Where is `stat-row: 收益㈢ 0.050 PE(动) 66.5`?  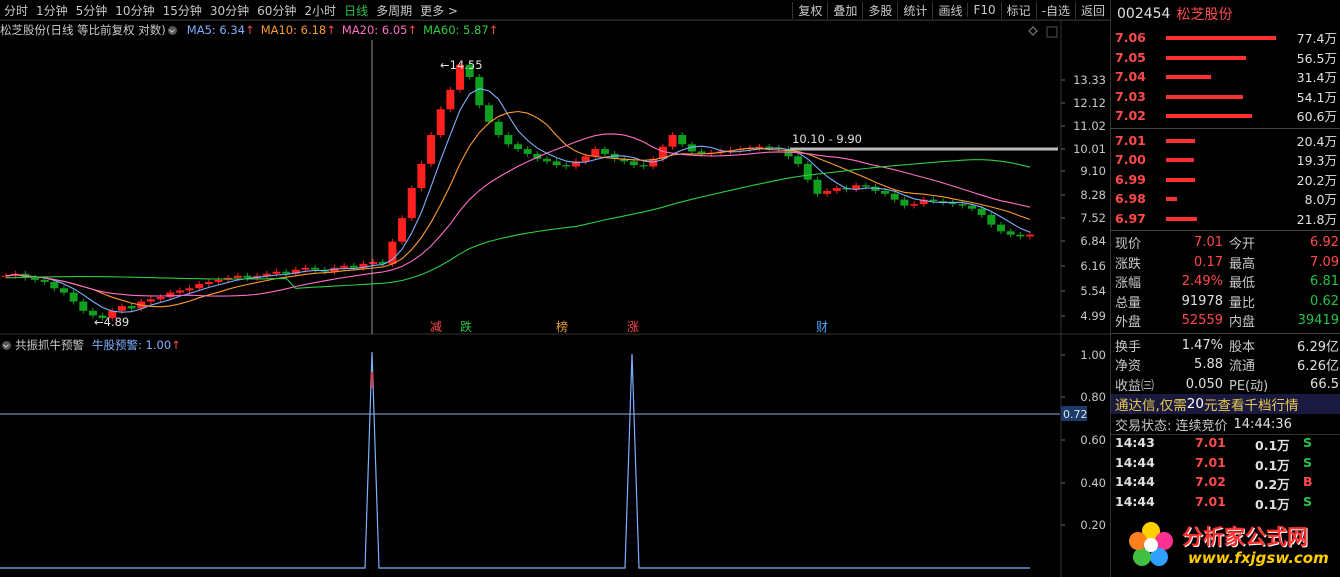 stat-row: 收益㈢ 0.050 PE(动) 66.5 is located at coordinates (1225, 385).